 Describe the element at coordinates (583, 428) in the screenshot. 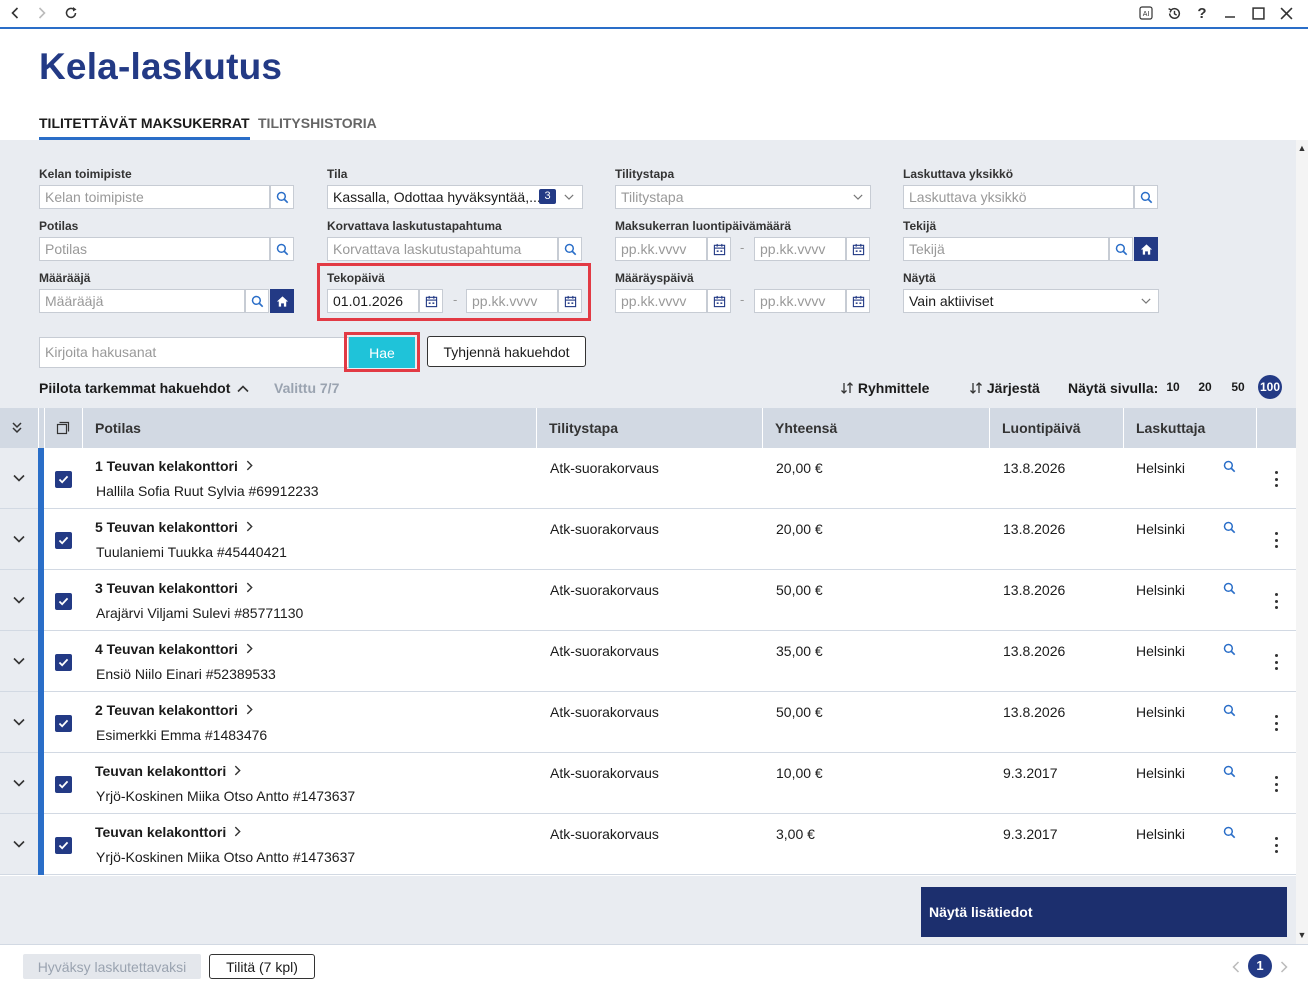

I see `column-header-tilitystapa: Tilitystapa` at that location.